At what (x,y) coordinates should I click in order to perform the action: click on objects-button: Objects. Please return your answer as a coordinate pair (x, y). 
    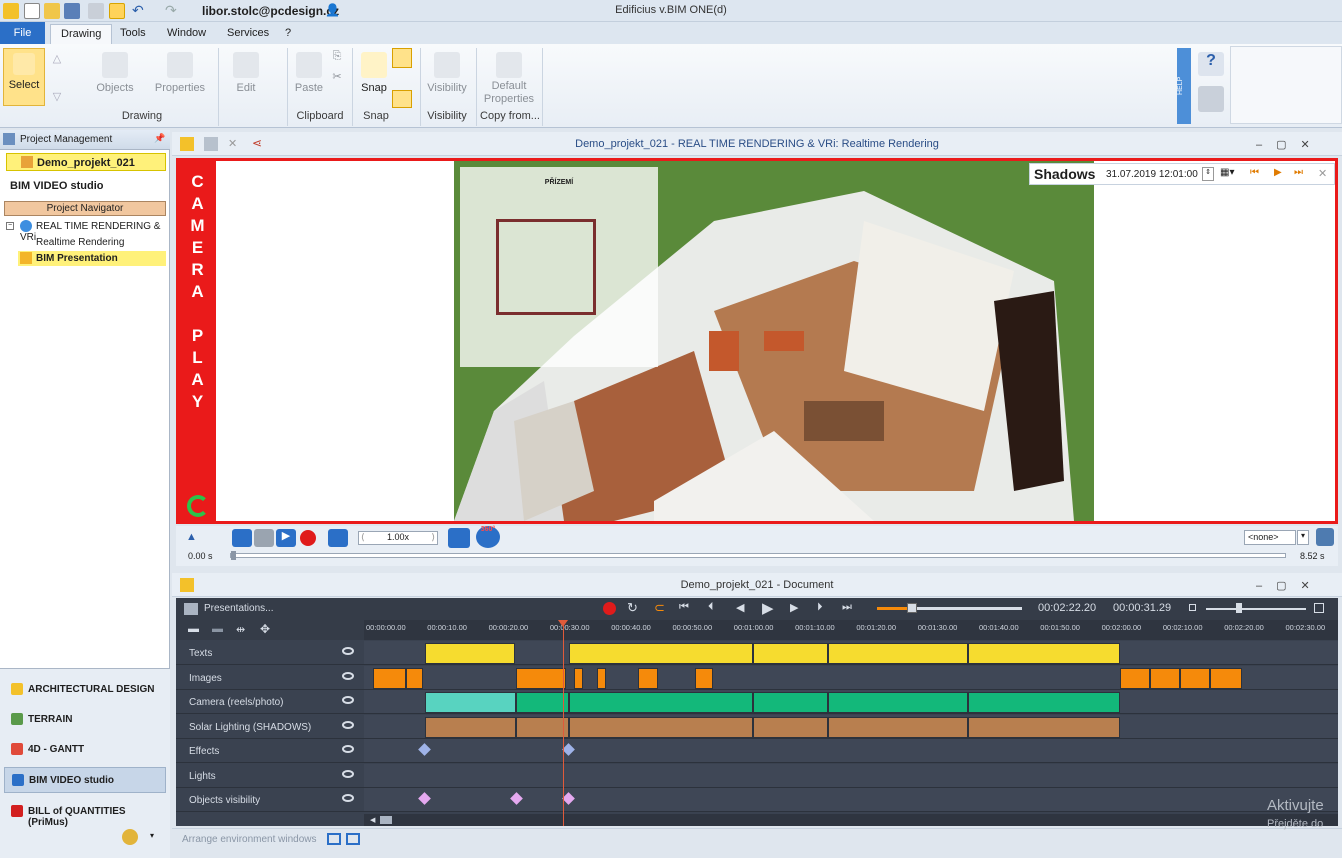
    Looking at the image, I should click on (115, 73).